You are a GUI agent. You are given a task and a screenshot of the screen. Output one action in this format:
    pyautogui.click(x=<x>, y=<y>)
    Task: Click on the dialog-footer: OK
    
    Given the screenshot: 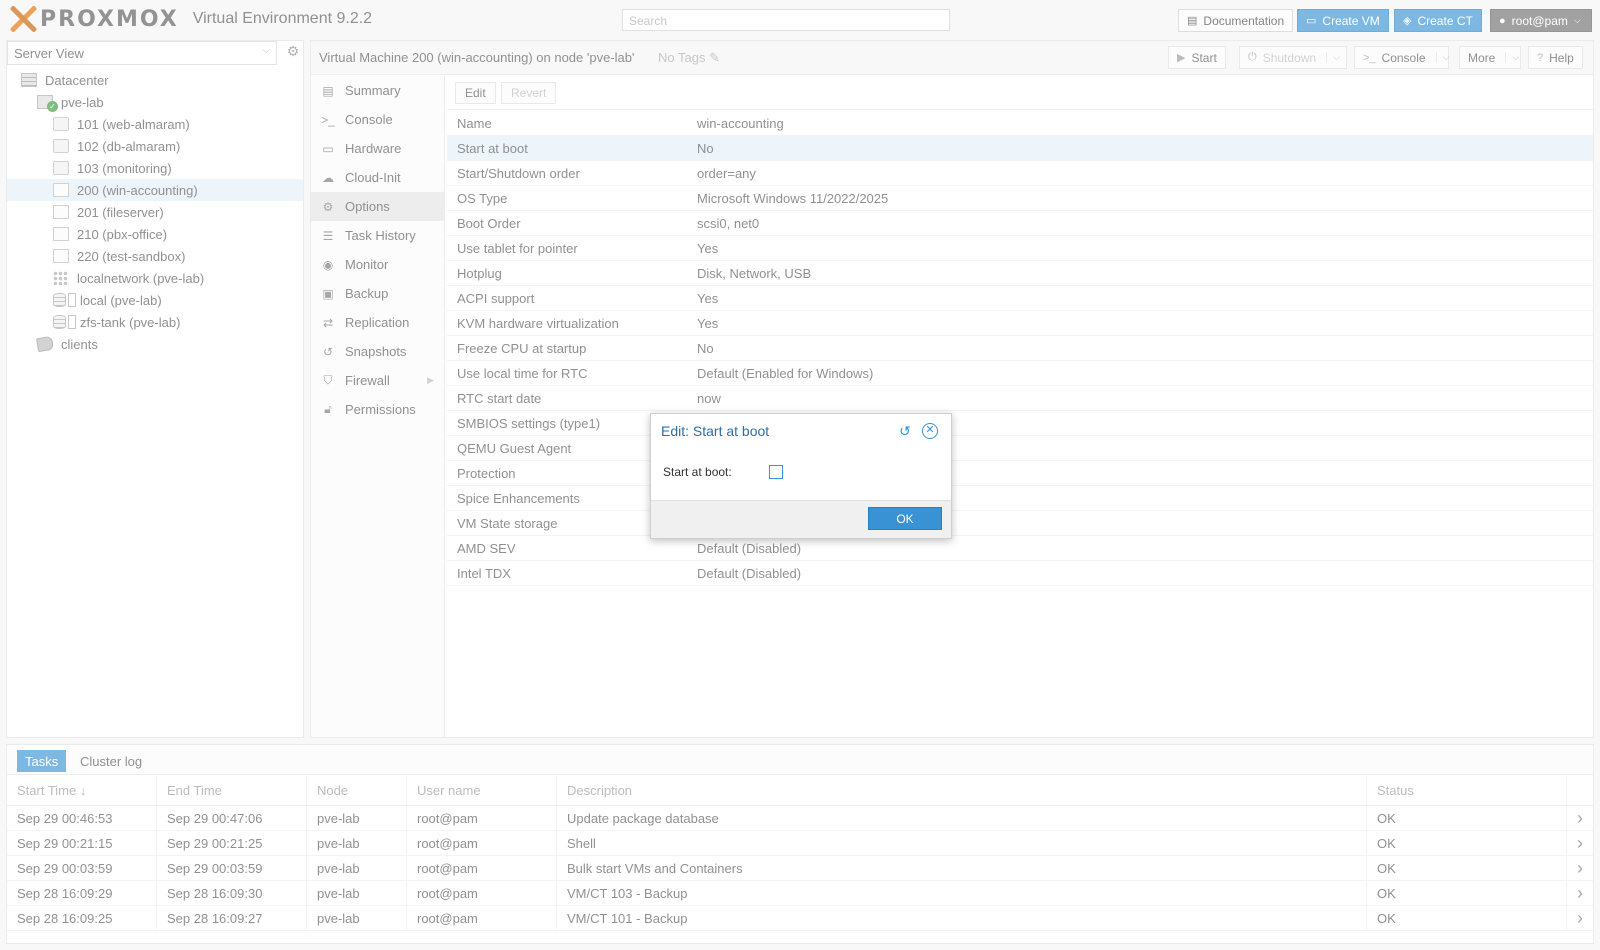 What is the action you would take?
    pyautogui.click(x=801, y=519)
    